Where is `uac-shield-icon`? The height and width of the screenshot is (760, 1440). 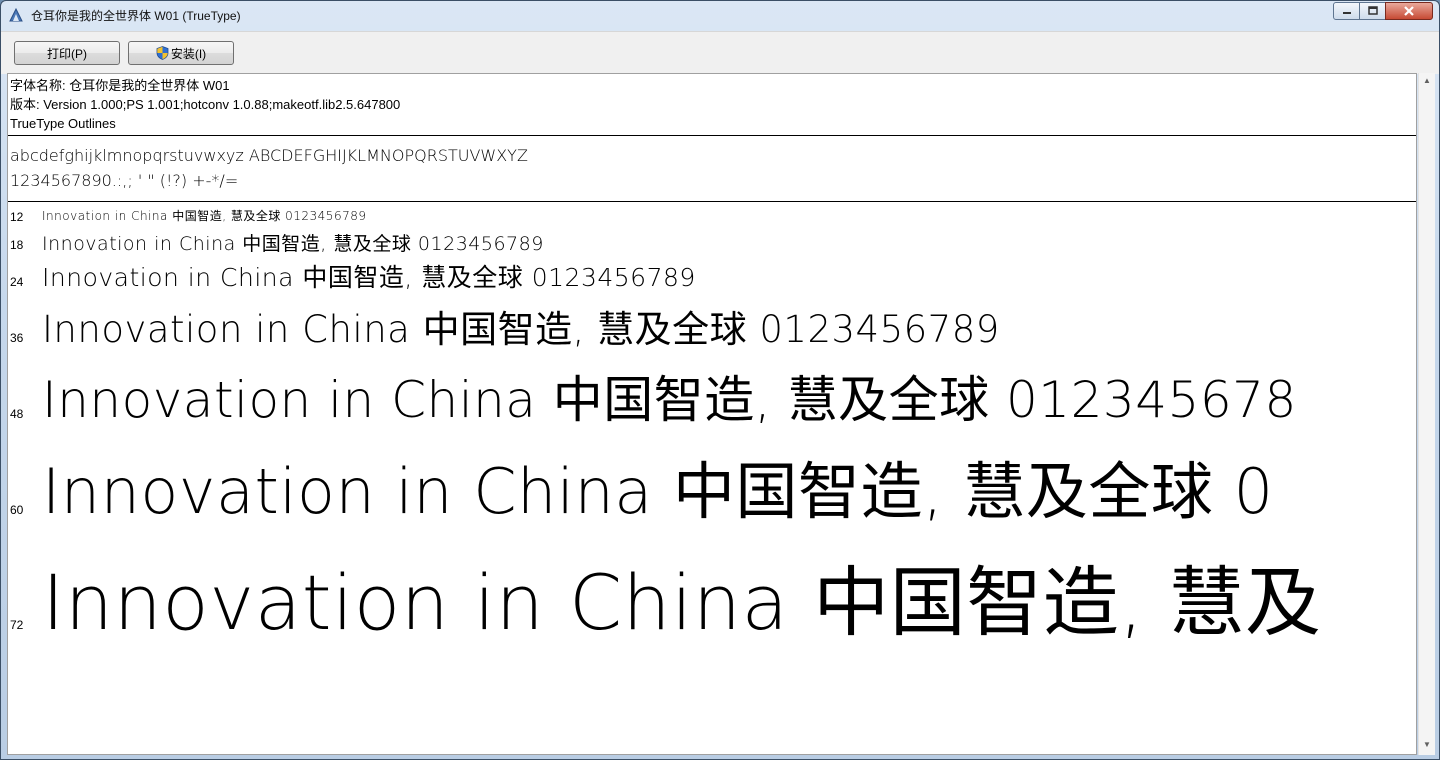
uac-shield-icon is located at coordinates (162, 53).